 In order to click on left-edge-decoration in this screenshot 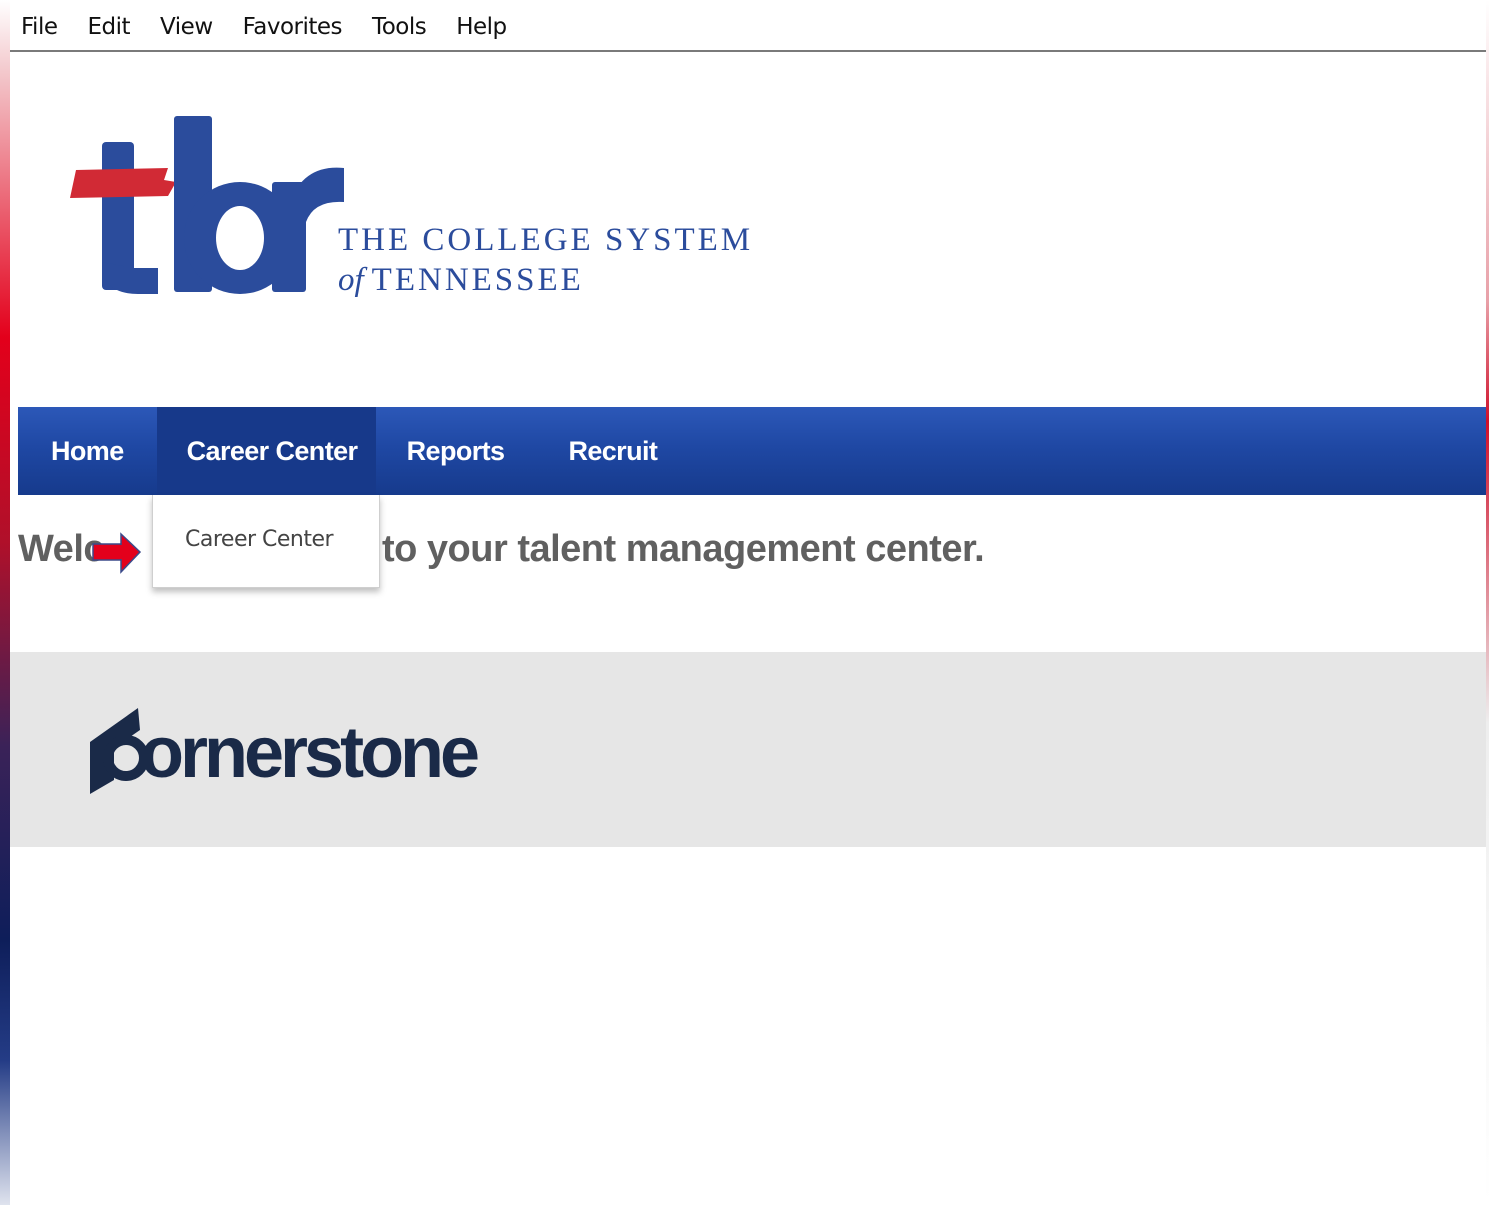, I will do `click(5, 602)`.